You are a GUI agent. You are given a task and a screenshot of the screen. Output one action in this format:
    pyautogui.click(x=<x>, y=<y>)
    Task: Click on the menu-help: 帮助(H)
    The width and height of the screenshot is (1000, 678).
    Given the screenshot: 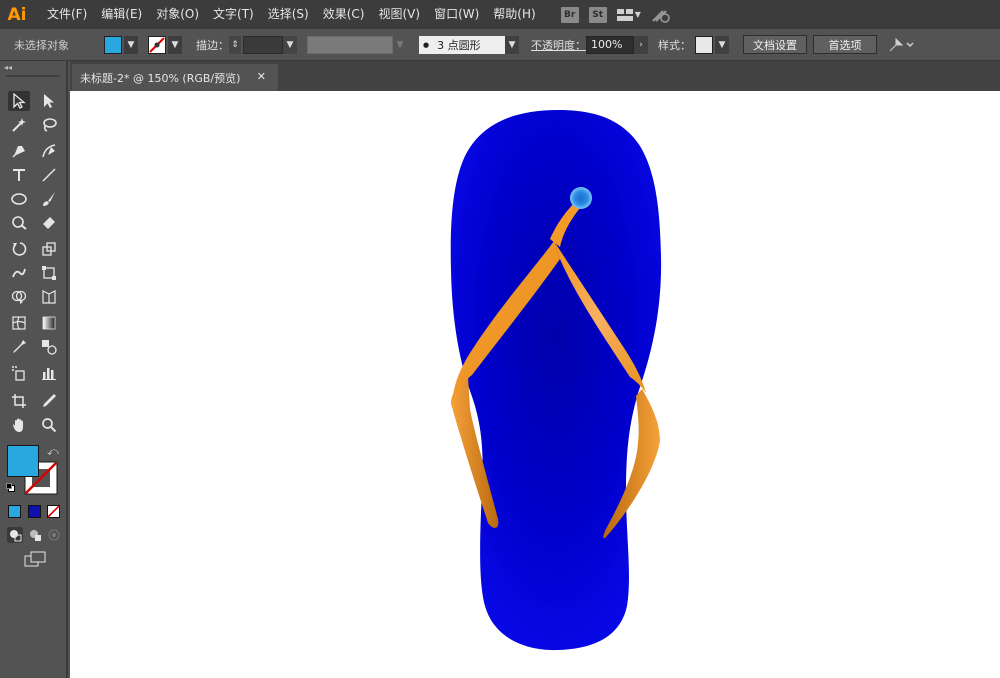 What is the action you would take?
    pyautogui.click(x=514, y=14)
    